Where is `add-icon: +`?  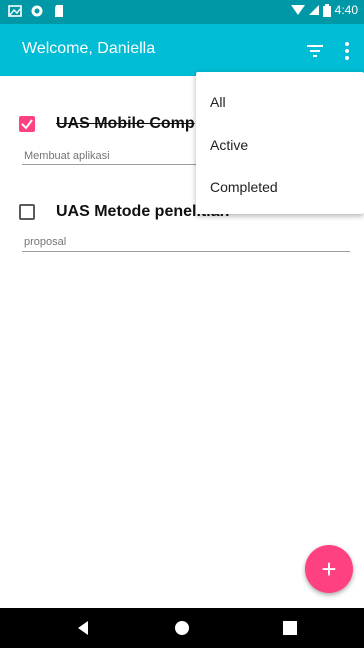 add-icon: + is located at coordinates (329, 569).